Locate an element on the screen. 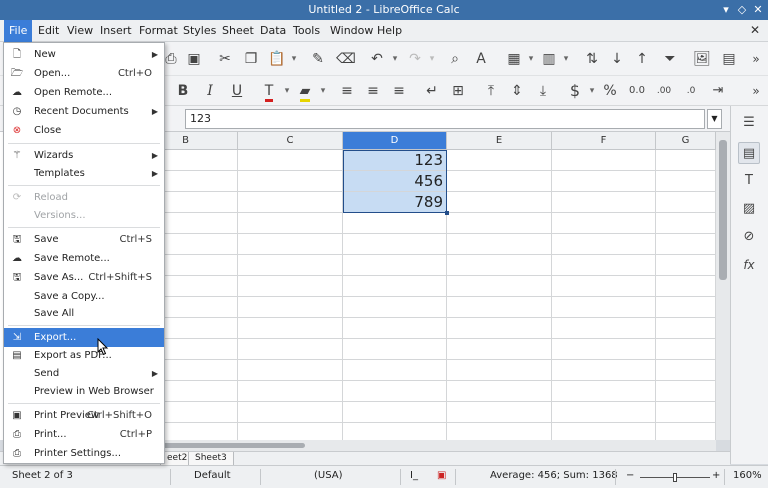 This screenshot has height=488, width=768. undo-dropdown-icon: ▾ is located at coordinates (395, 59).